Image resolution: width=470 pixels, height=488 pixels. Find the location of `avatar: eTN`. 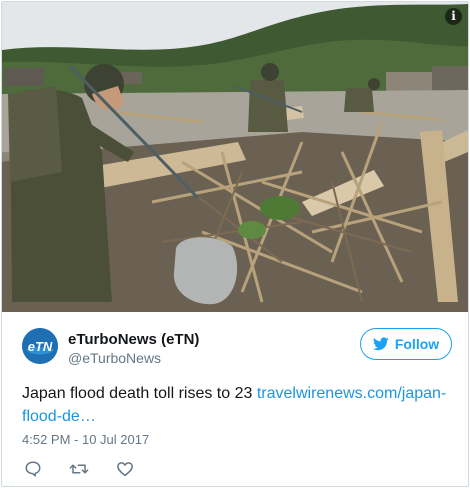

avatar: eTN is located at coordinates (40, 346).